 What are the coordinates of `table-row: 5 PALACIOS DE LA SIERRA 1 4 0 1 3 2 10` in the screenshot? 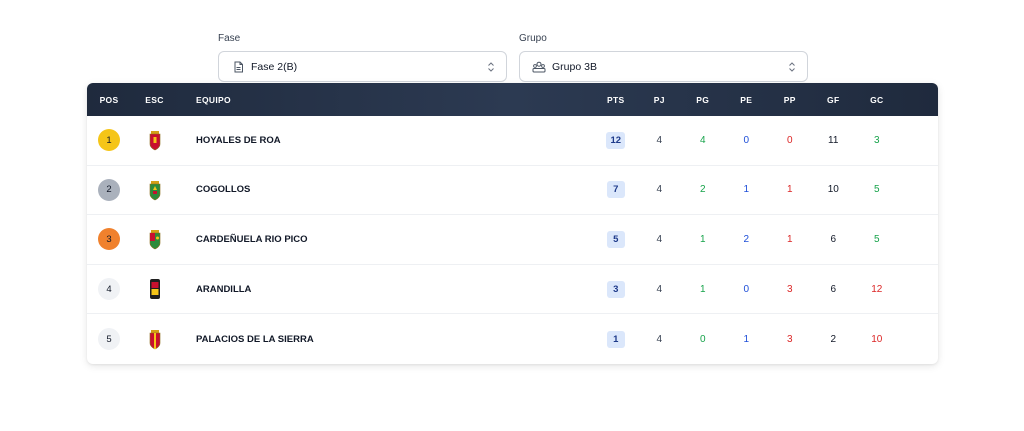 It's located at (512, 339).